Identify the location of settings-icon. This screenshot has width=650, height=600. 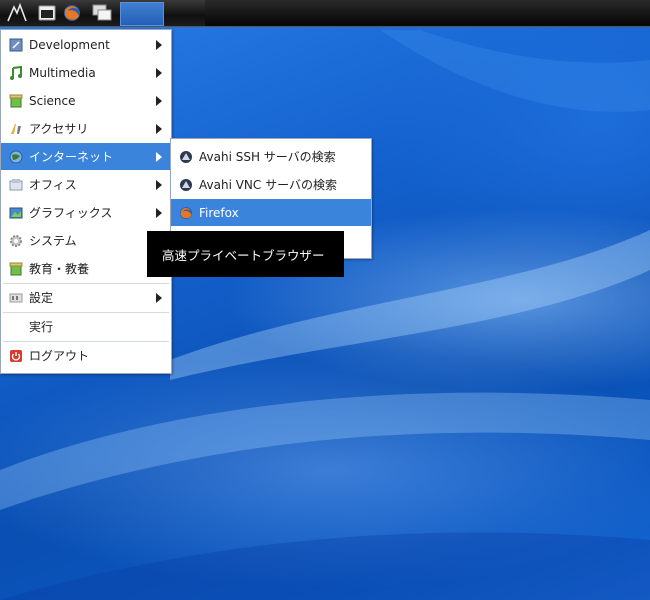
(16, 297).